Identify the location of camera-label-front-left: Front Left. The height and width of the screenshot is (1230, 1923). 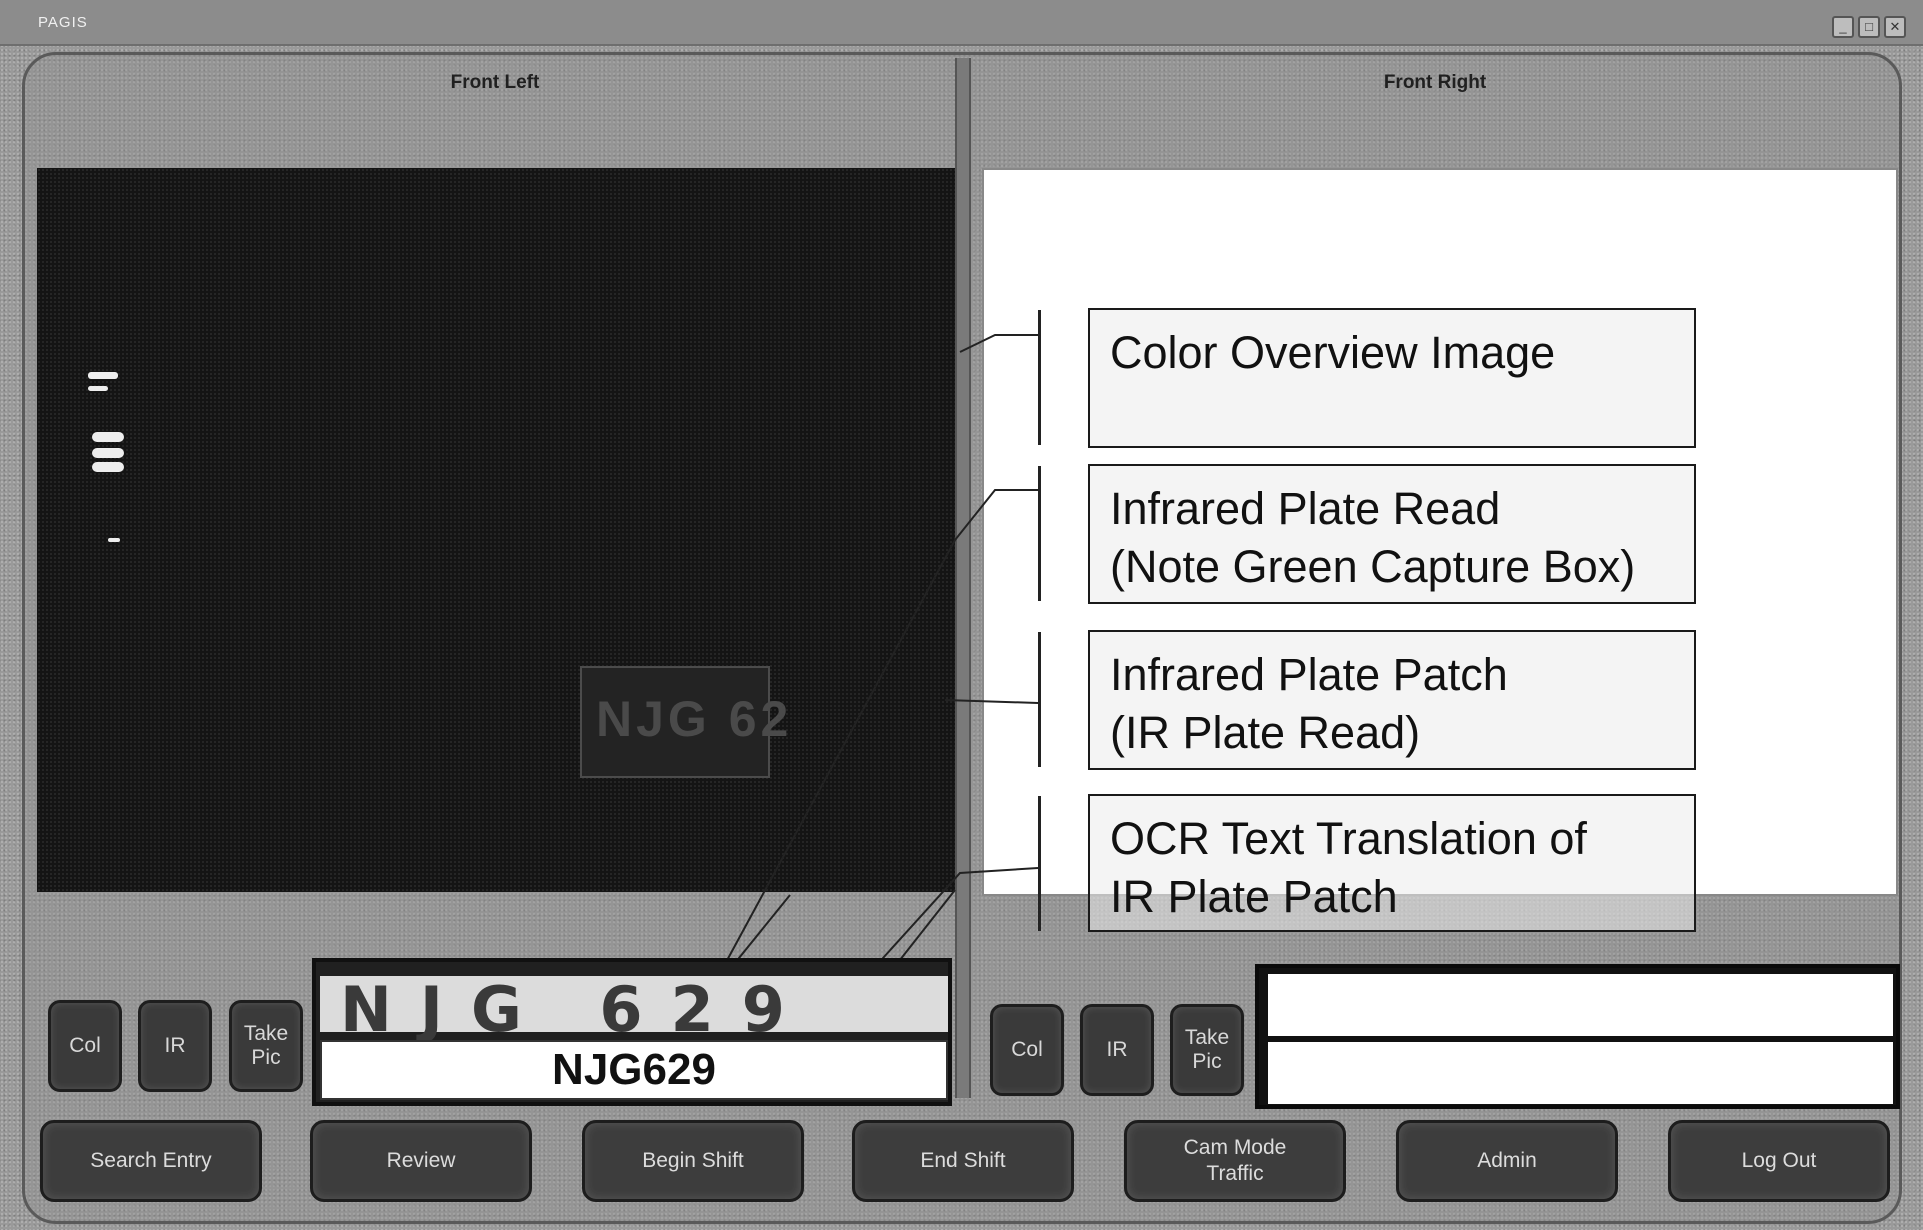
(495, 82).